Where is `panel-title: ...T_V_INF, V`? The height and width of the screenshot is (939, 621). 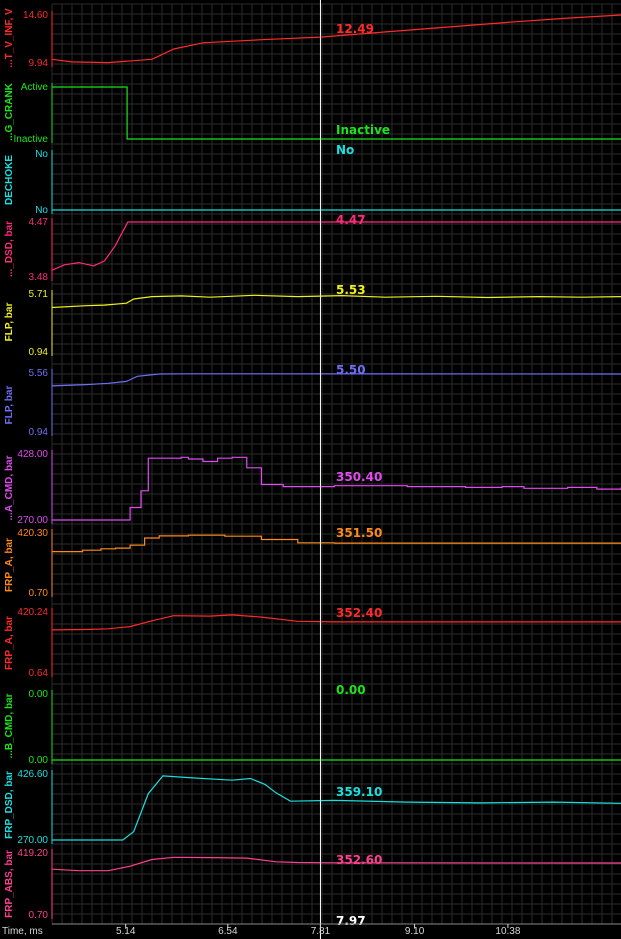 panel-title: ...T_V_INF, V is located at coordinates (9, 38).